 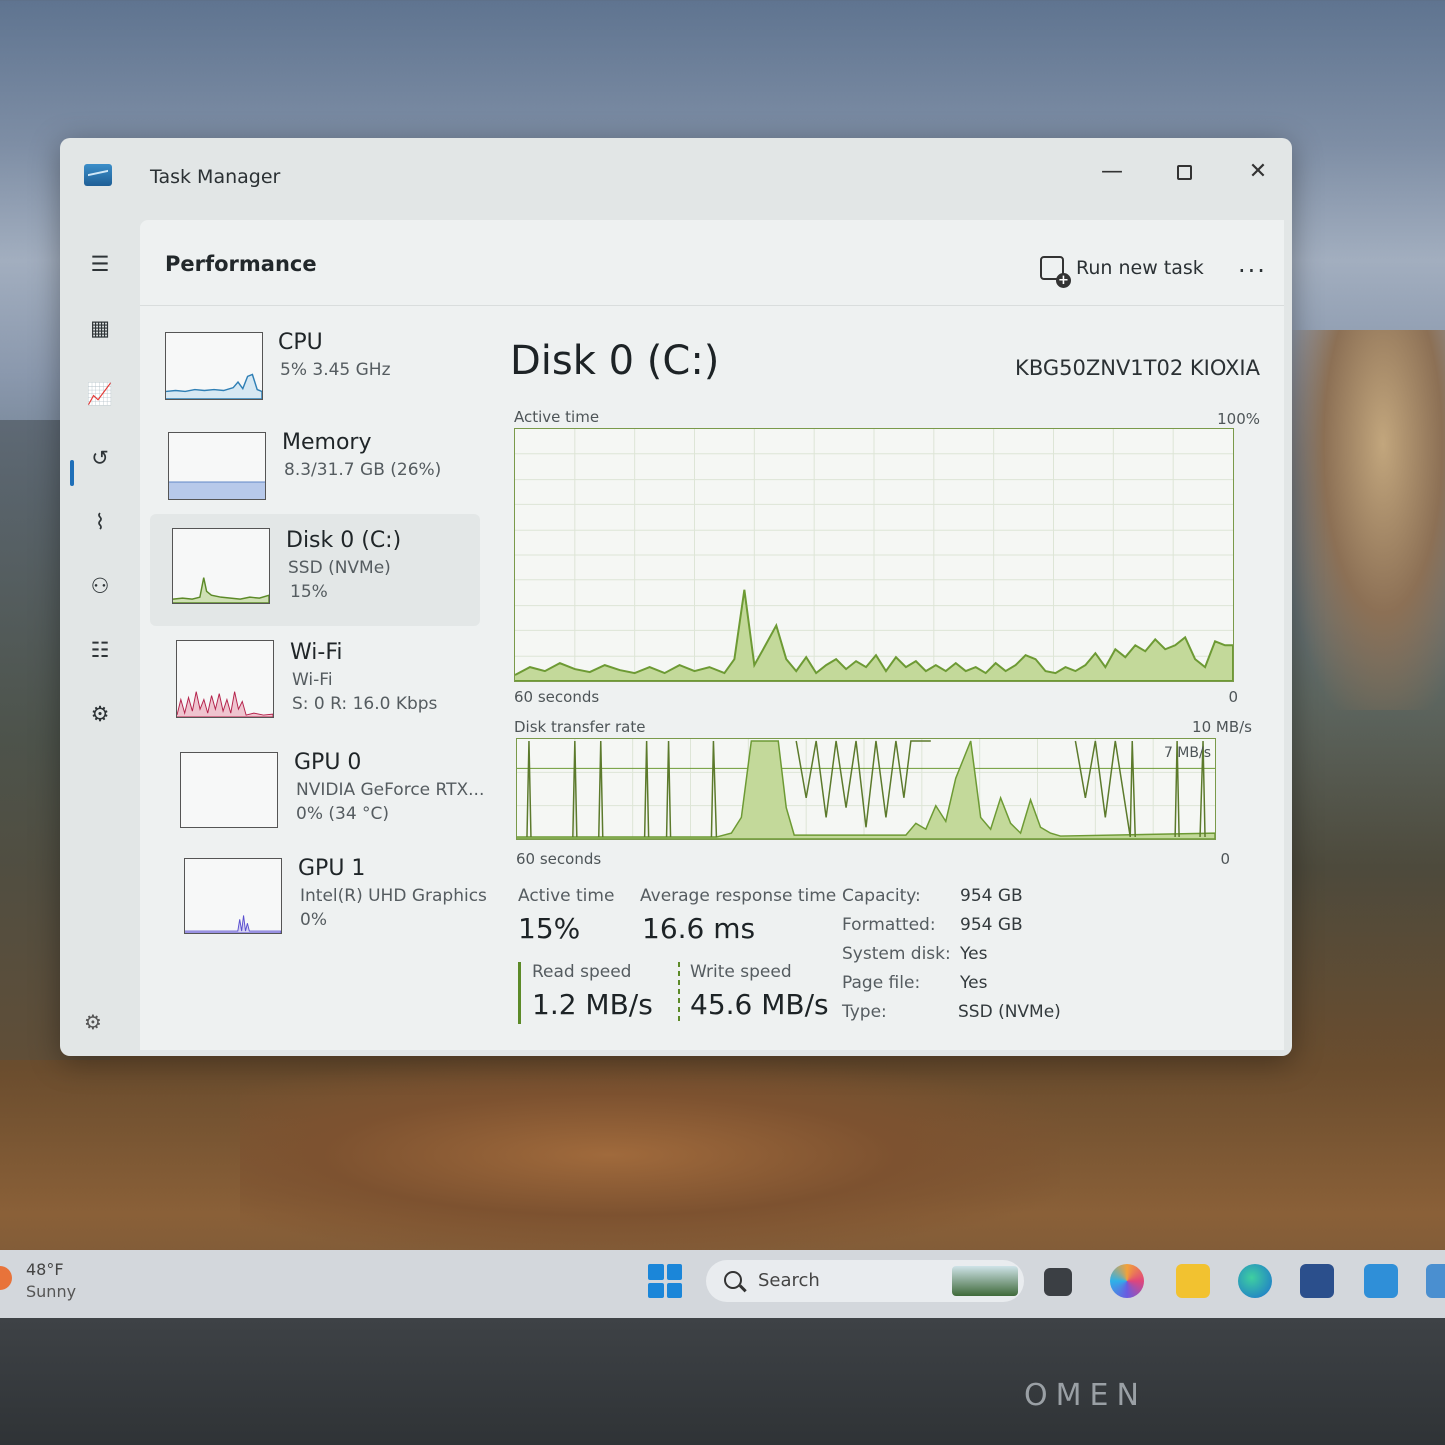 What do you see at coordinates (241, 264) in the screenshot?
I see `page-title: Performance` at bounding box center [241, 264].